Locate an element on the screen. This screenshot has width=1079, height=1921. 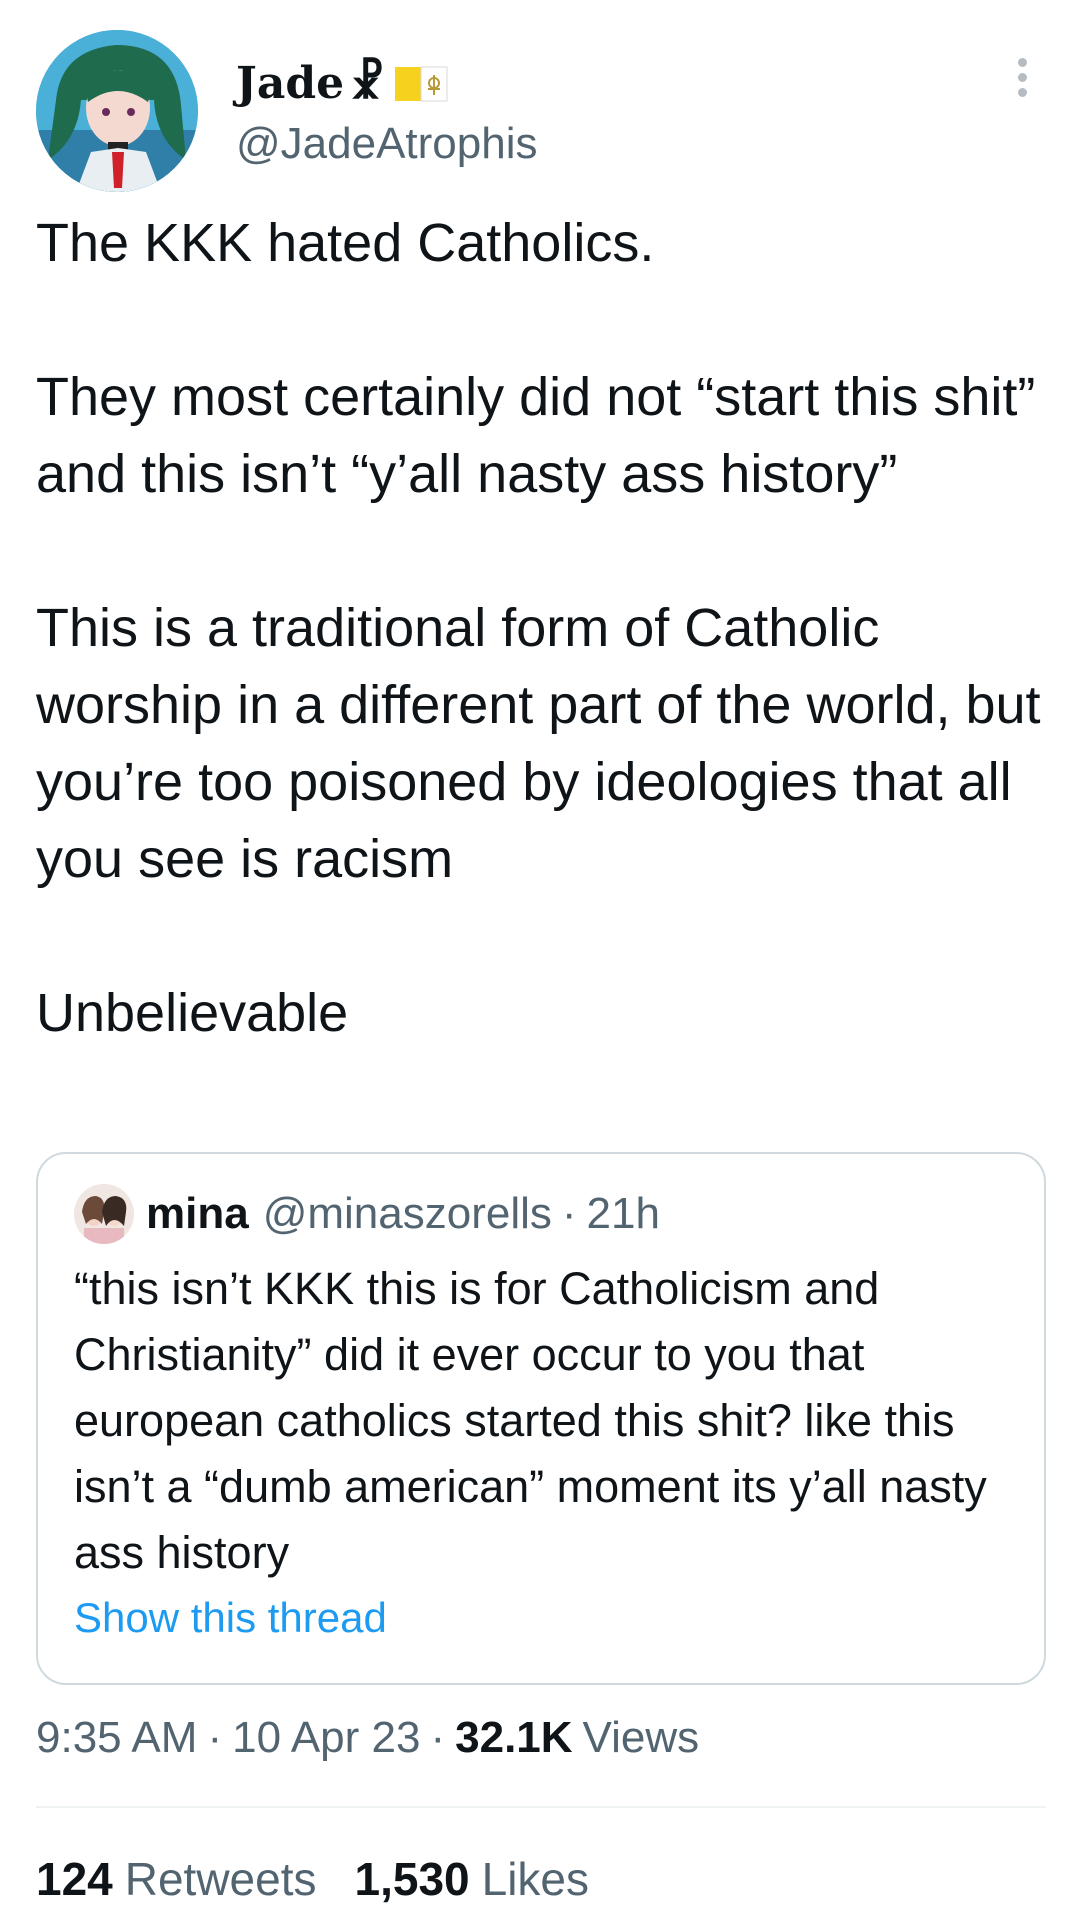
author-handle: @JadeAtrophis is located at coordinates (387, 144).